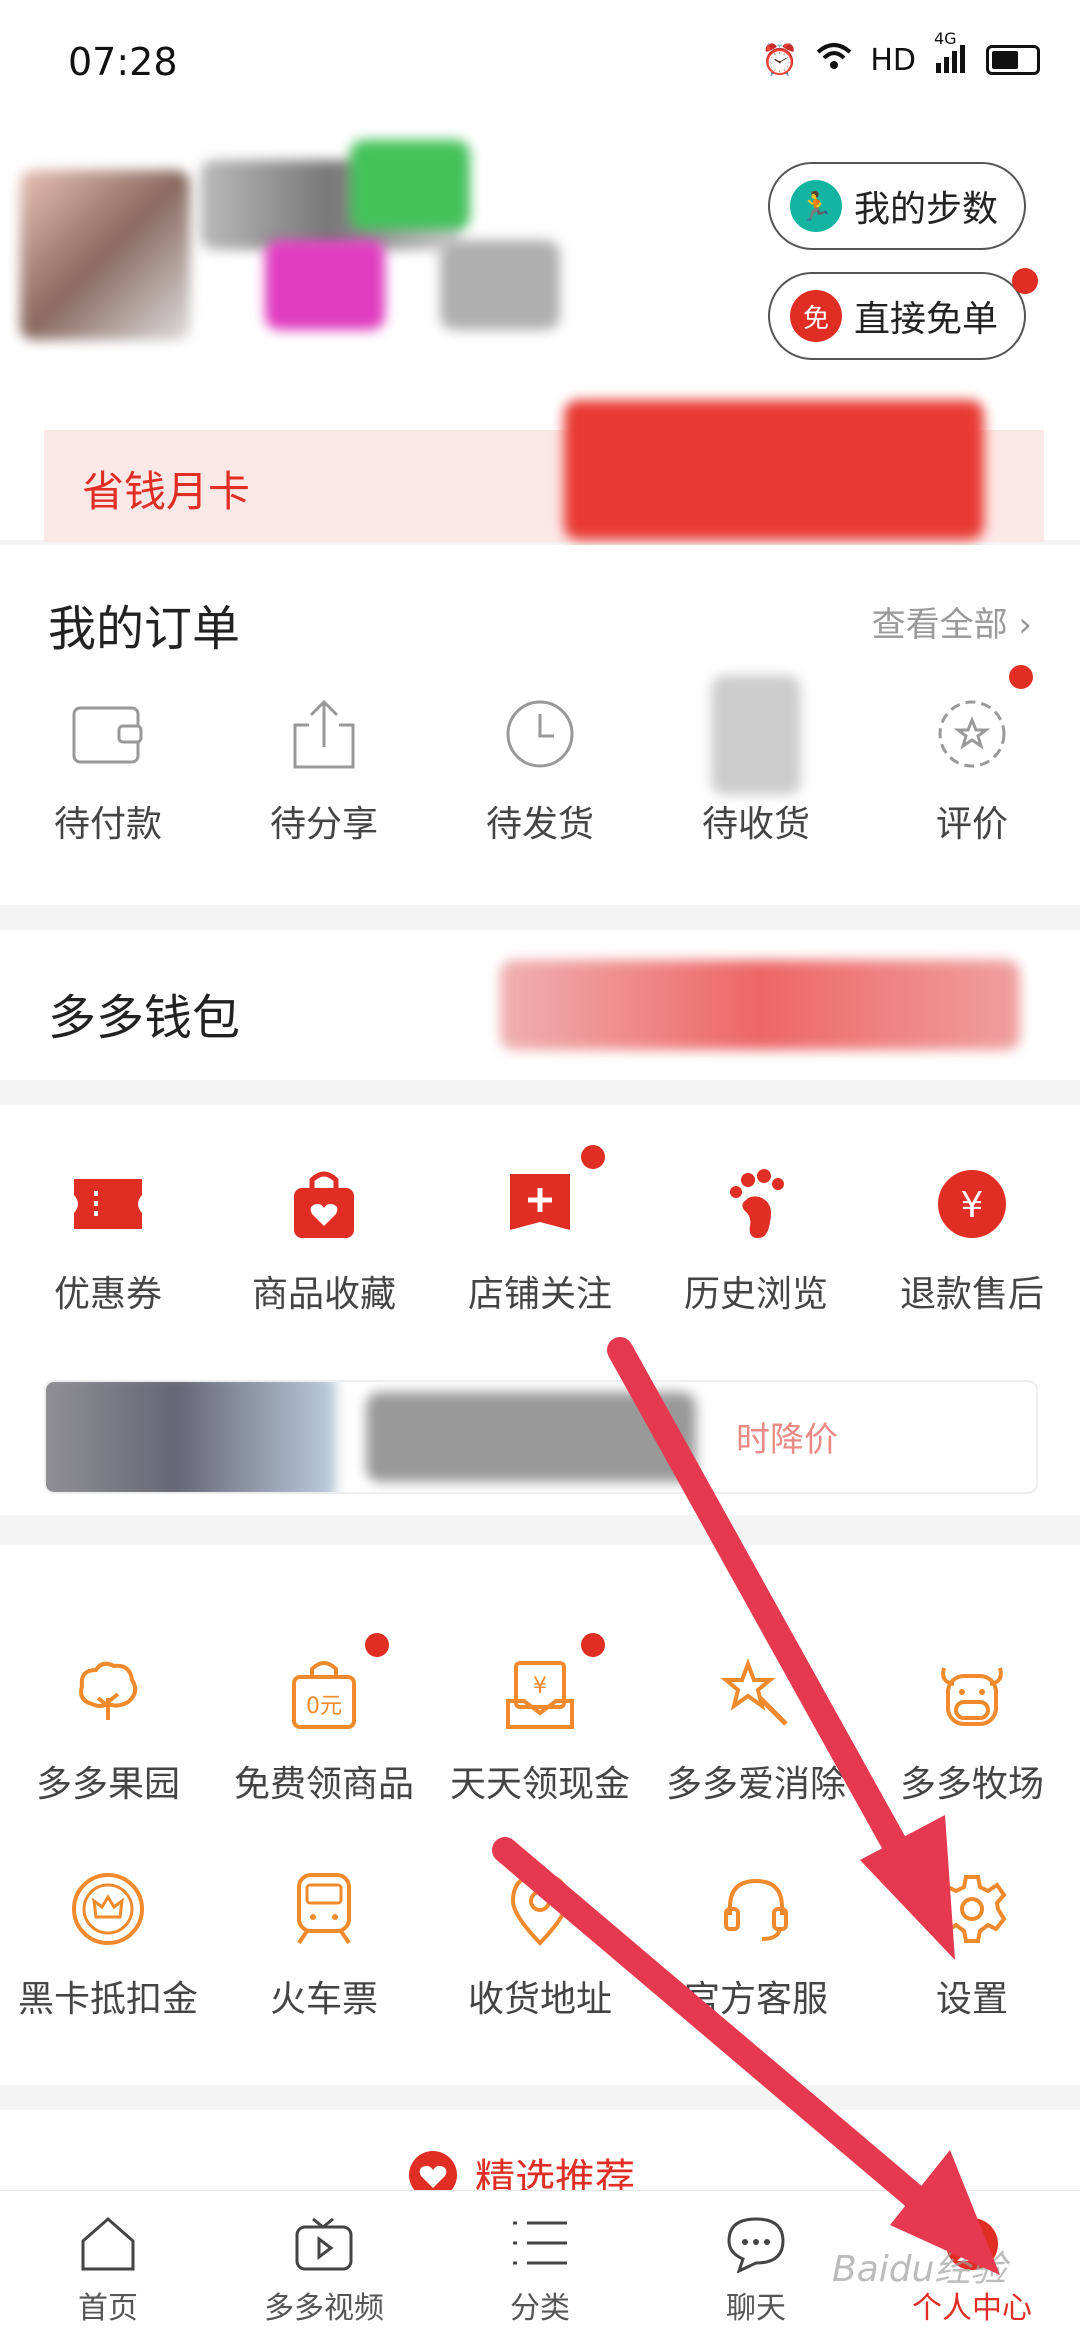 This screenshot has height=2341, width=1080. What do you see at coordinates (108, 1694) in the screenshot?
I see `tree-icon` at bounding box center [108, 1694].